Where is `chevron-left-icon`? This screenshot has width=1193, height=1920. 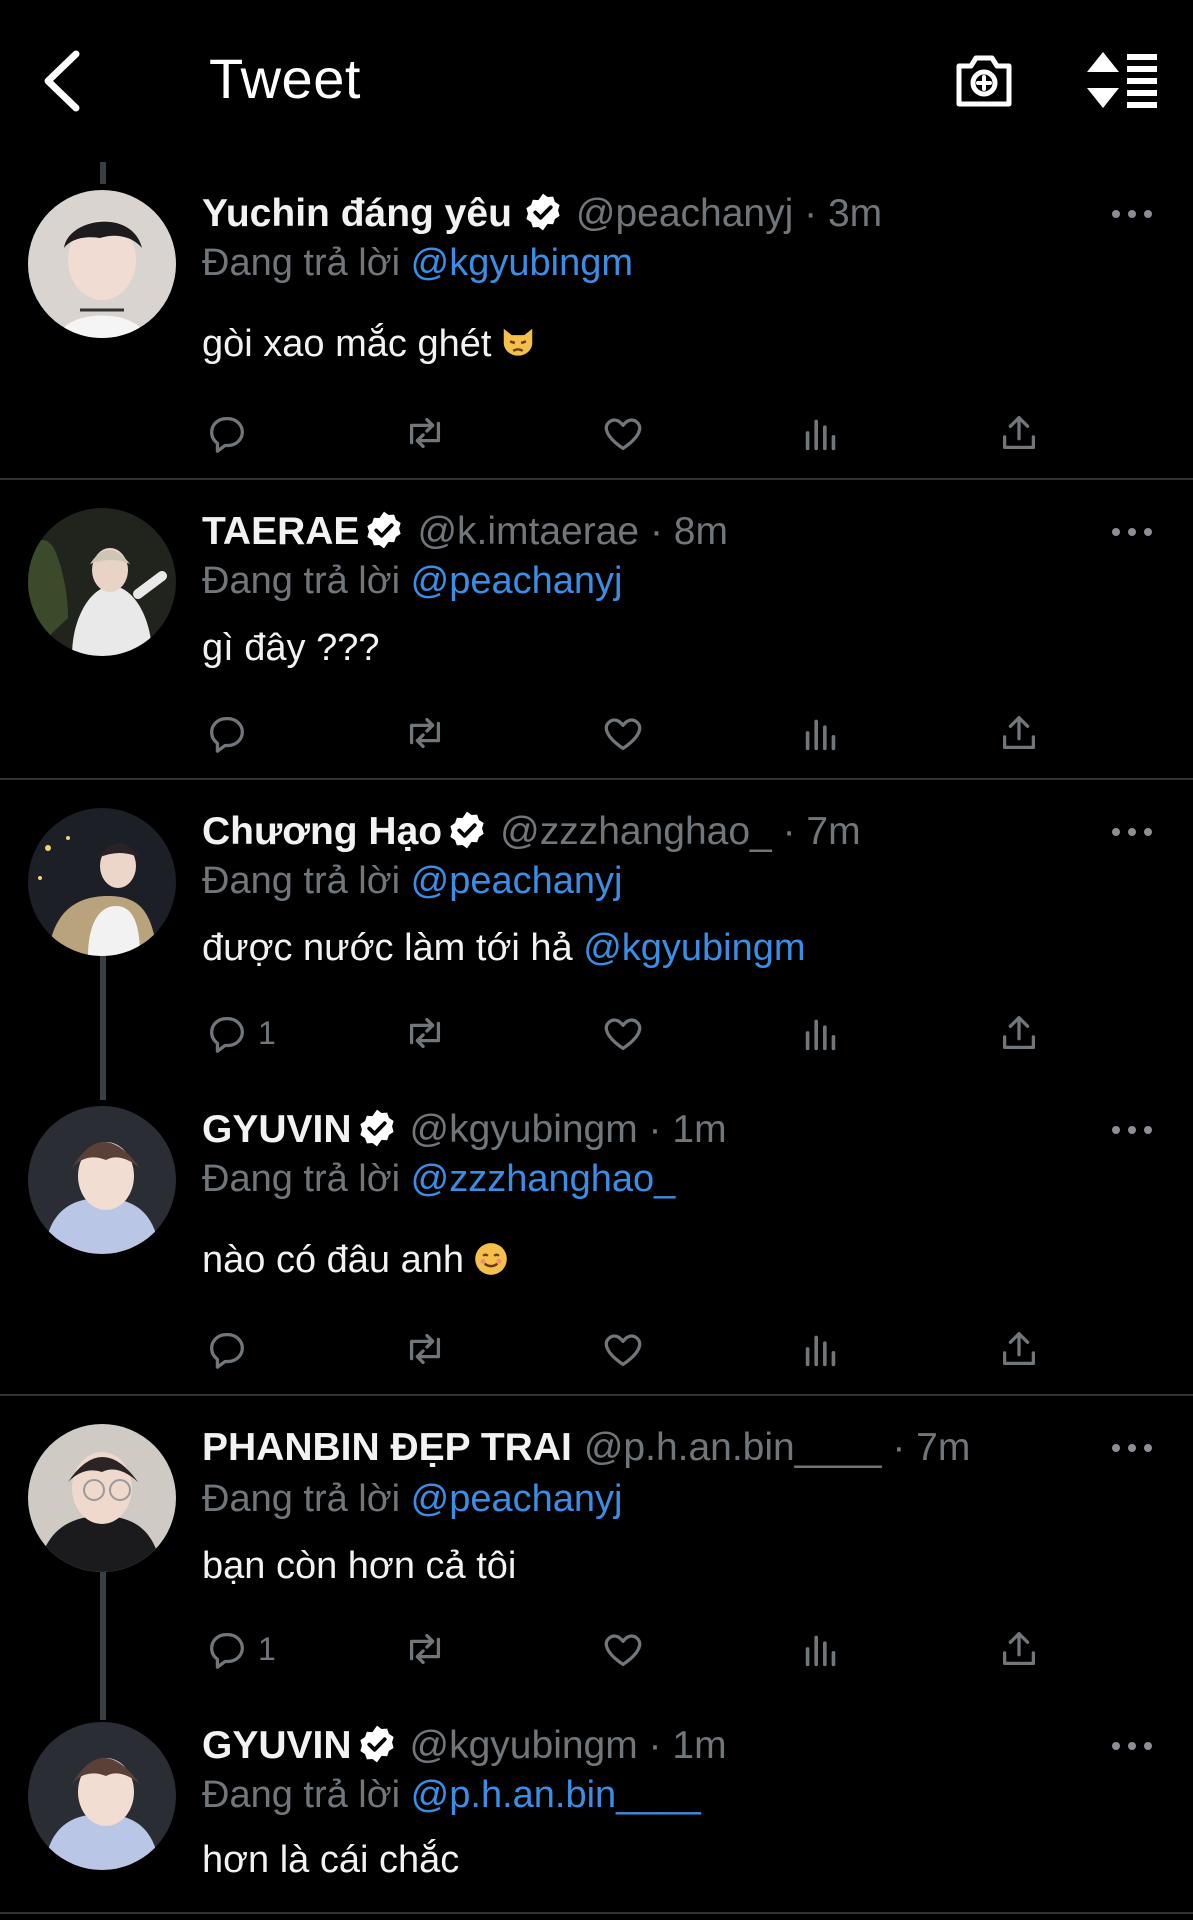 chevron-left-icon is located at coordinates (62, 81).